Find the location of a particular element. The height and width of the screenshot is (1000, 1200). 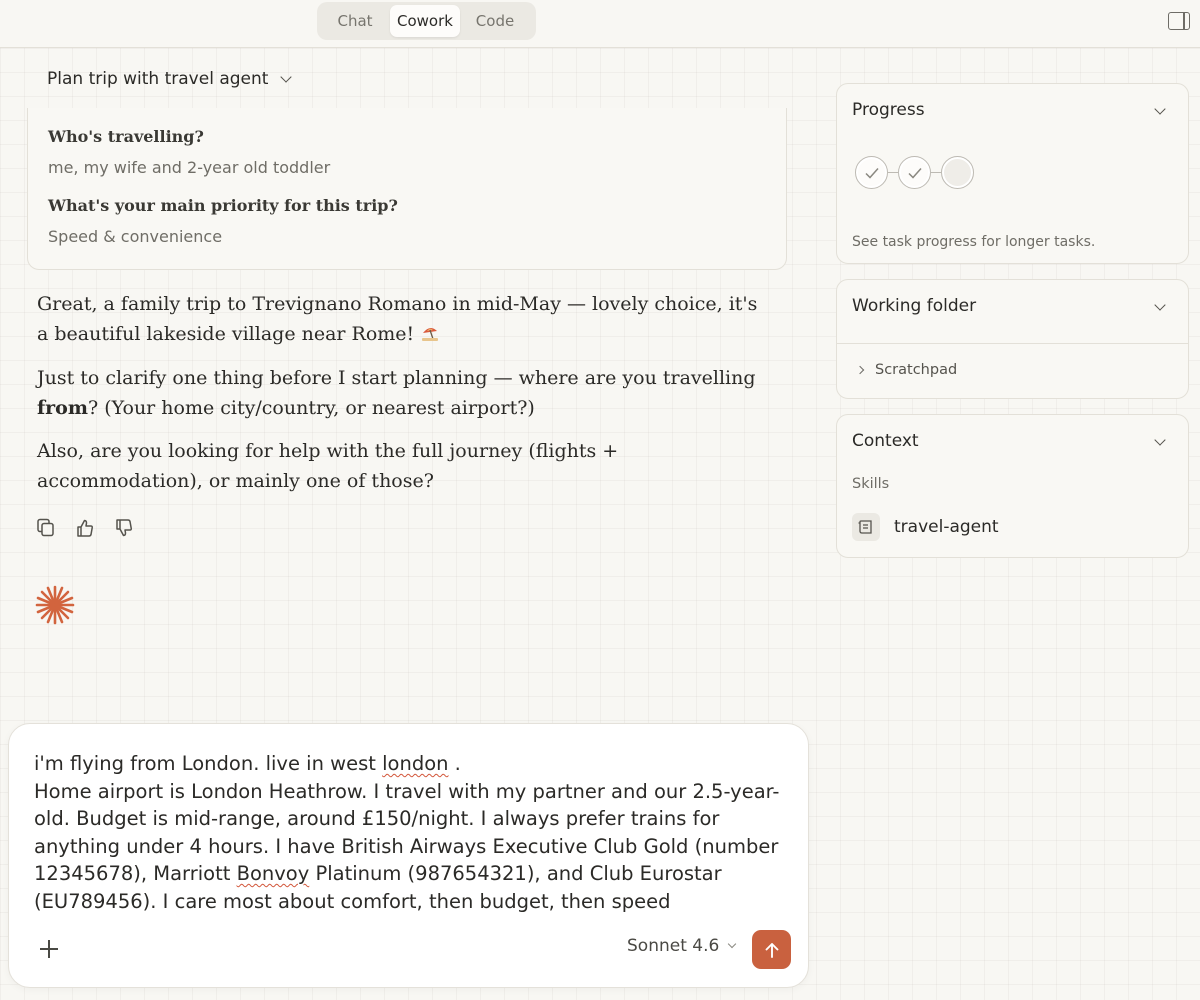

progress-steps is located at coordinates (914, 172).